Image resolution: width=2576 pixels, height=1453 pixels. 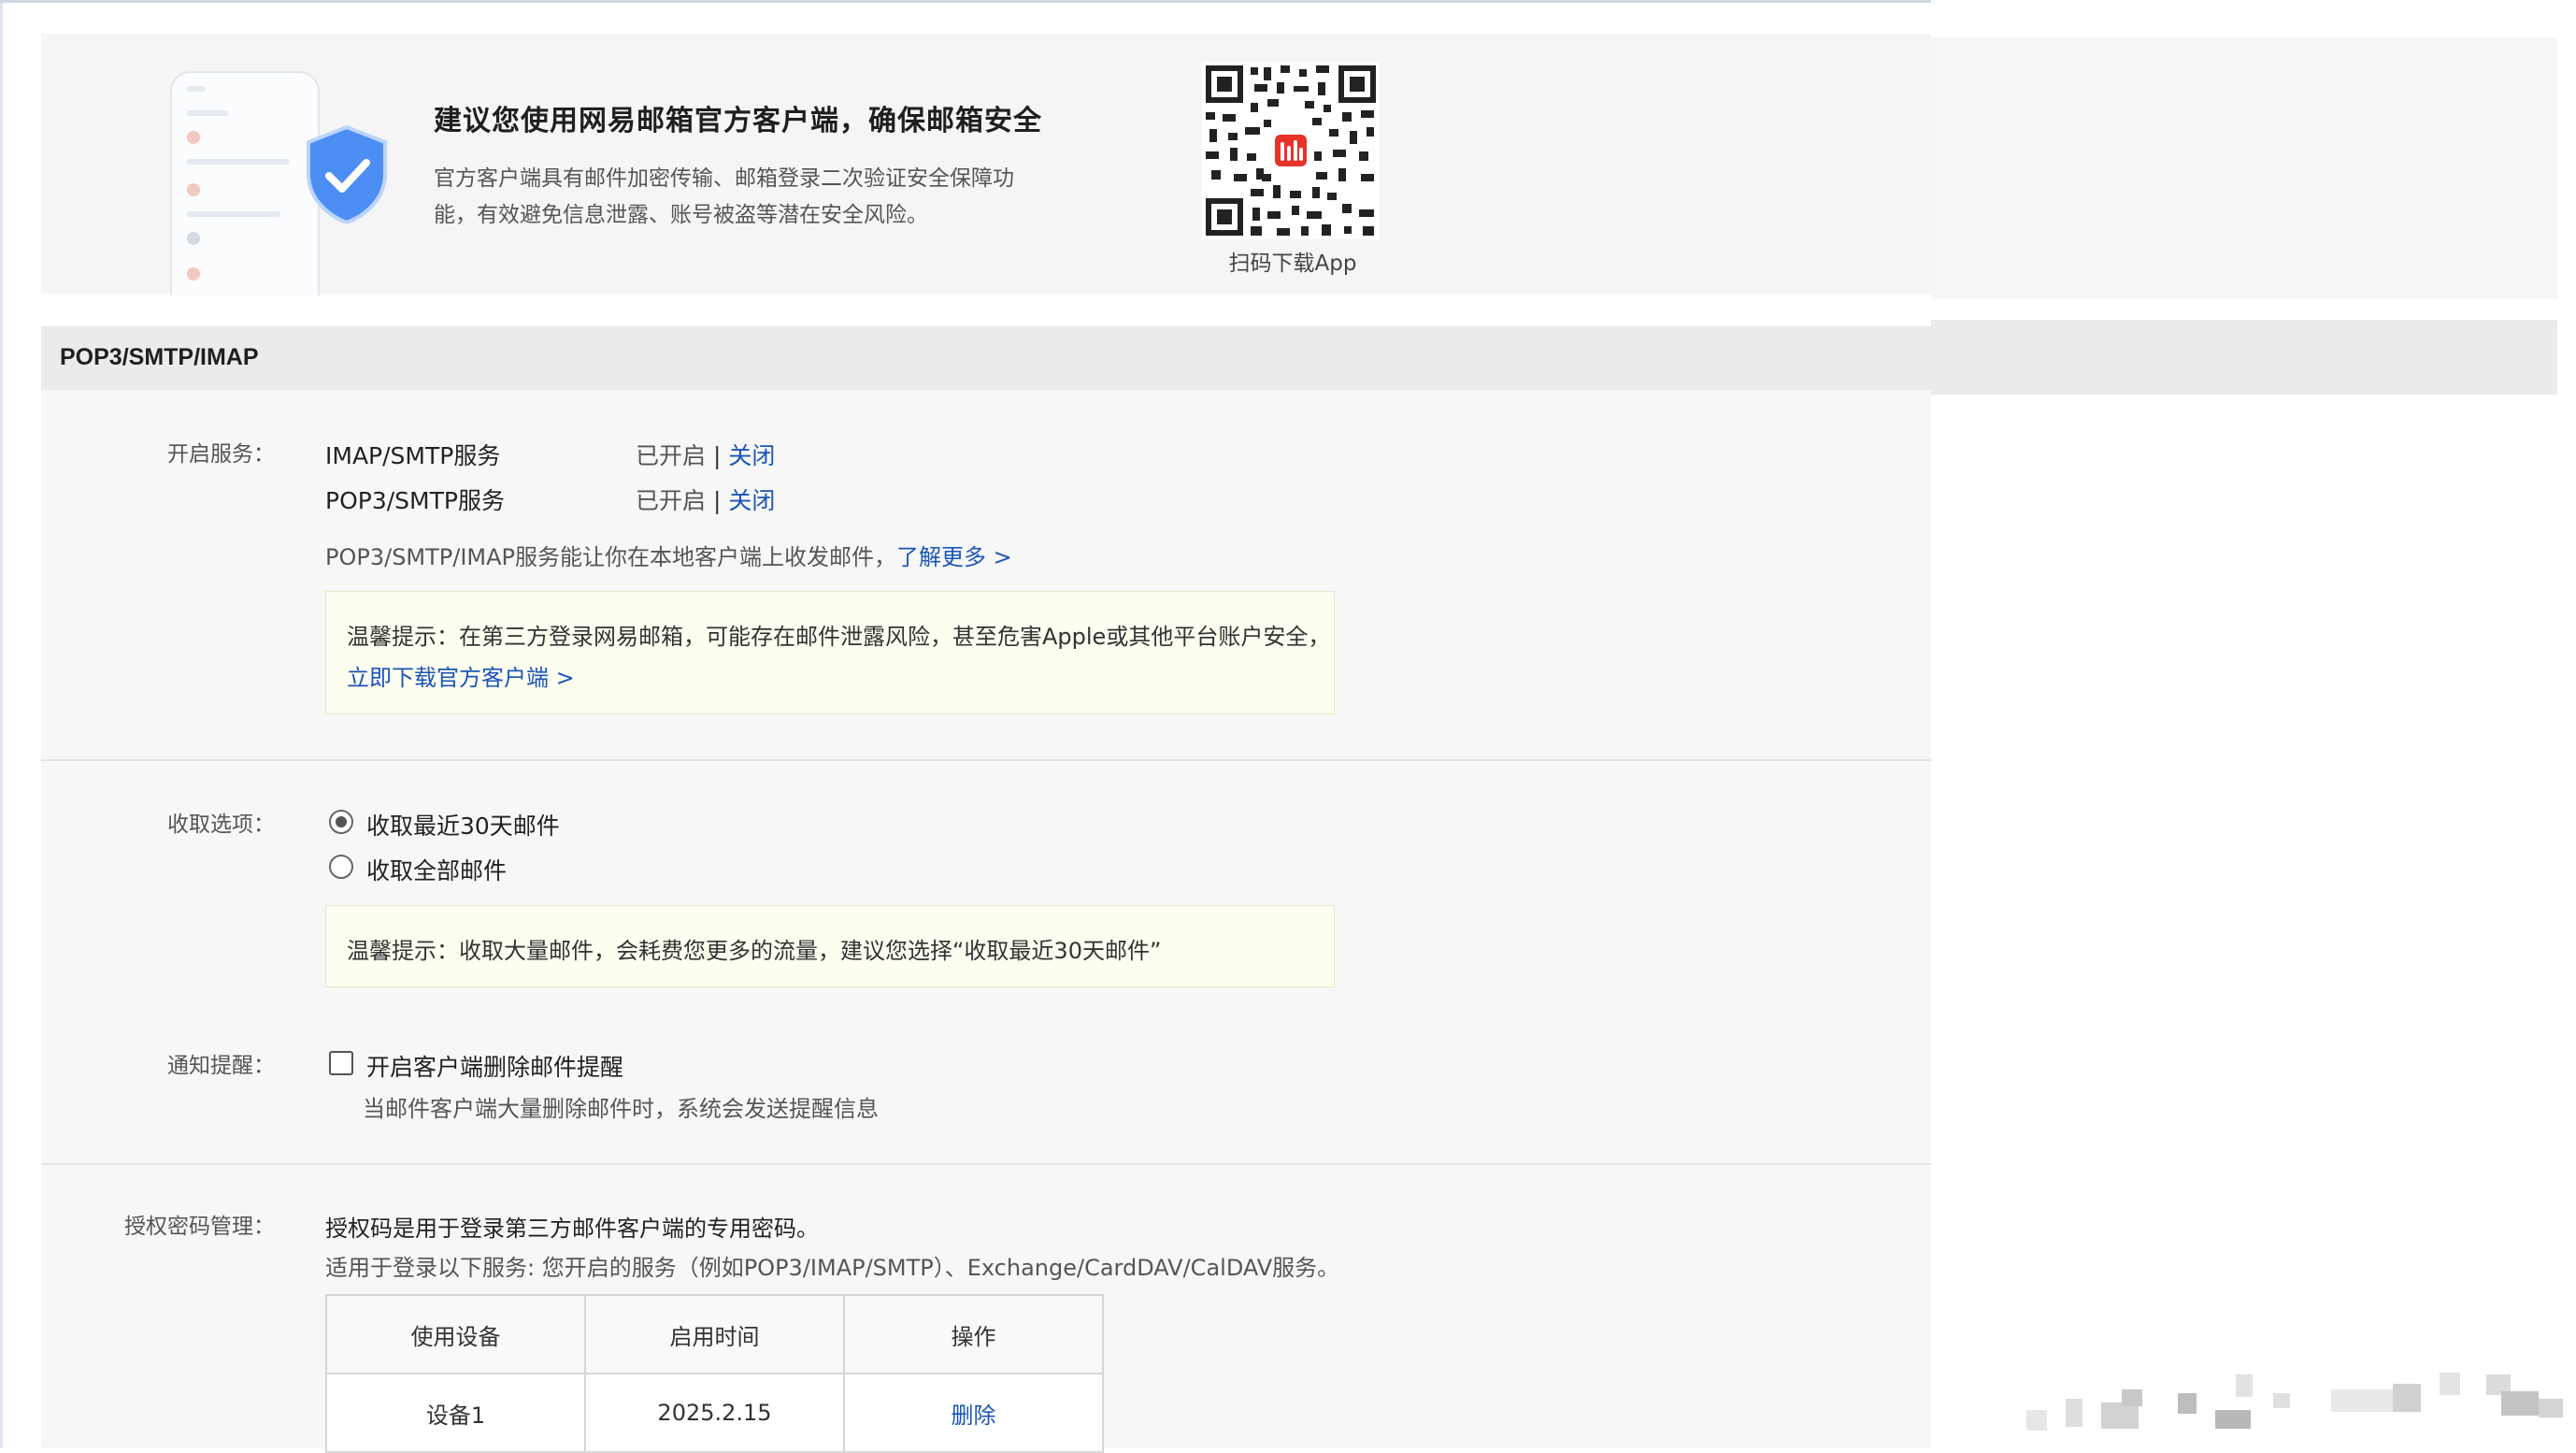 What do you see at coordinates (455, 1334) in the screenshot?
I see `table-header-device: 使用设备` at bounding box center [455, 1334].